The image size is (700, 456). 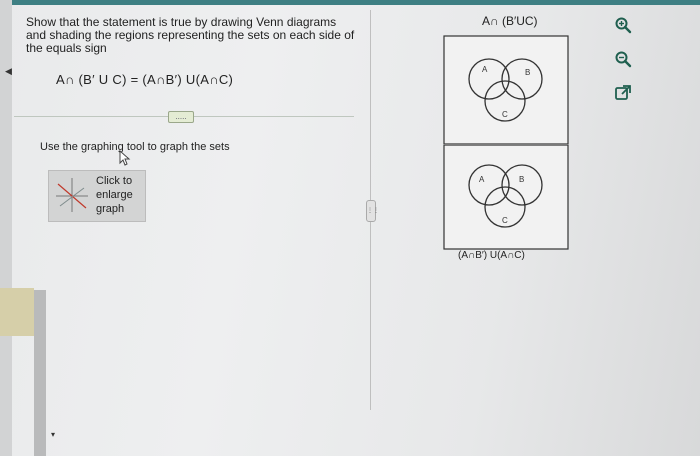 I want to click on venn-diagram-left-side: A B C, so click(x=506, y=90).